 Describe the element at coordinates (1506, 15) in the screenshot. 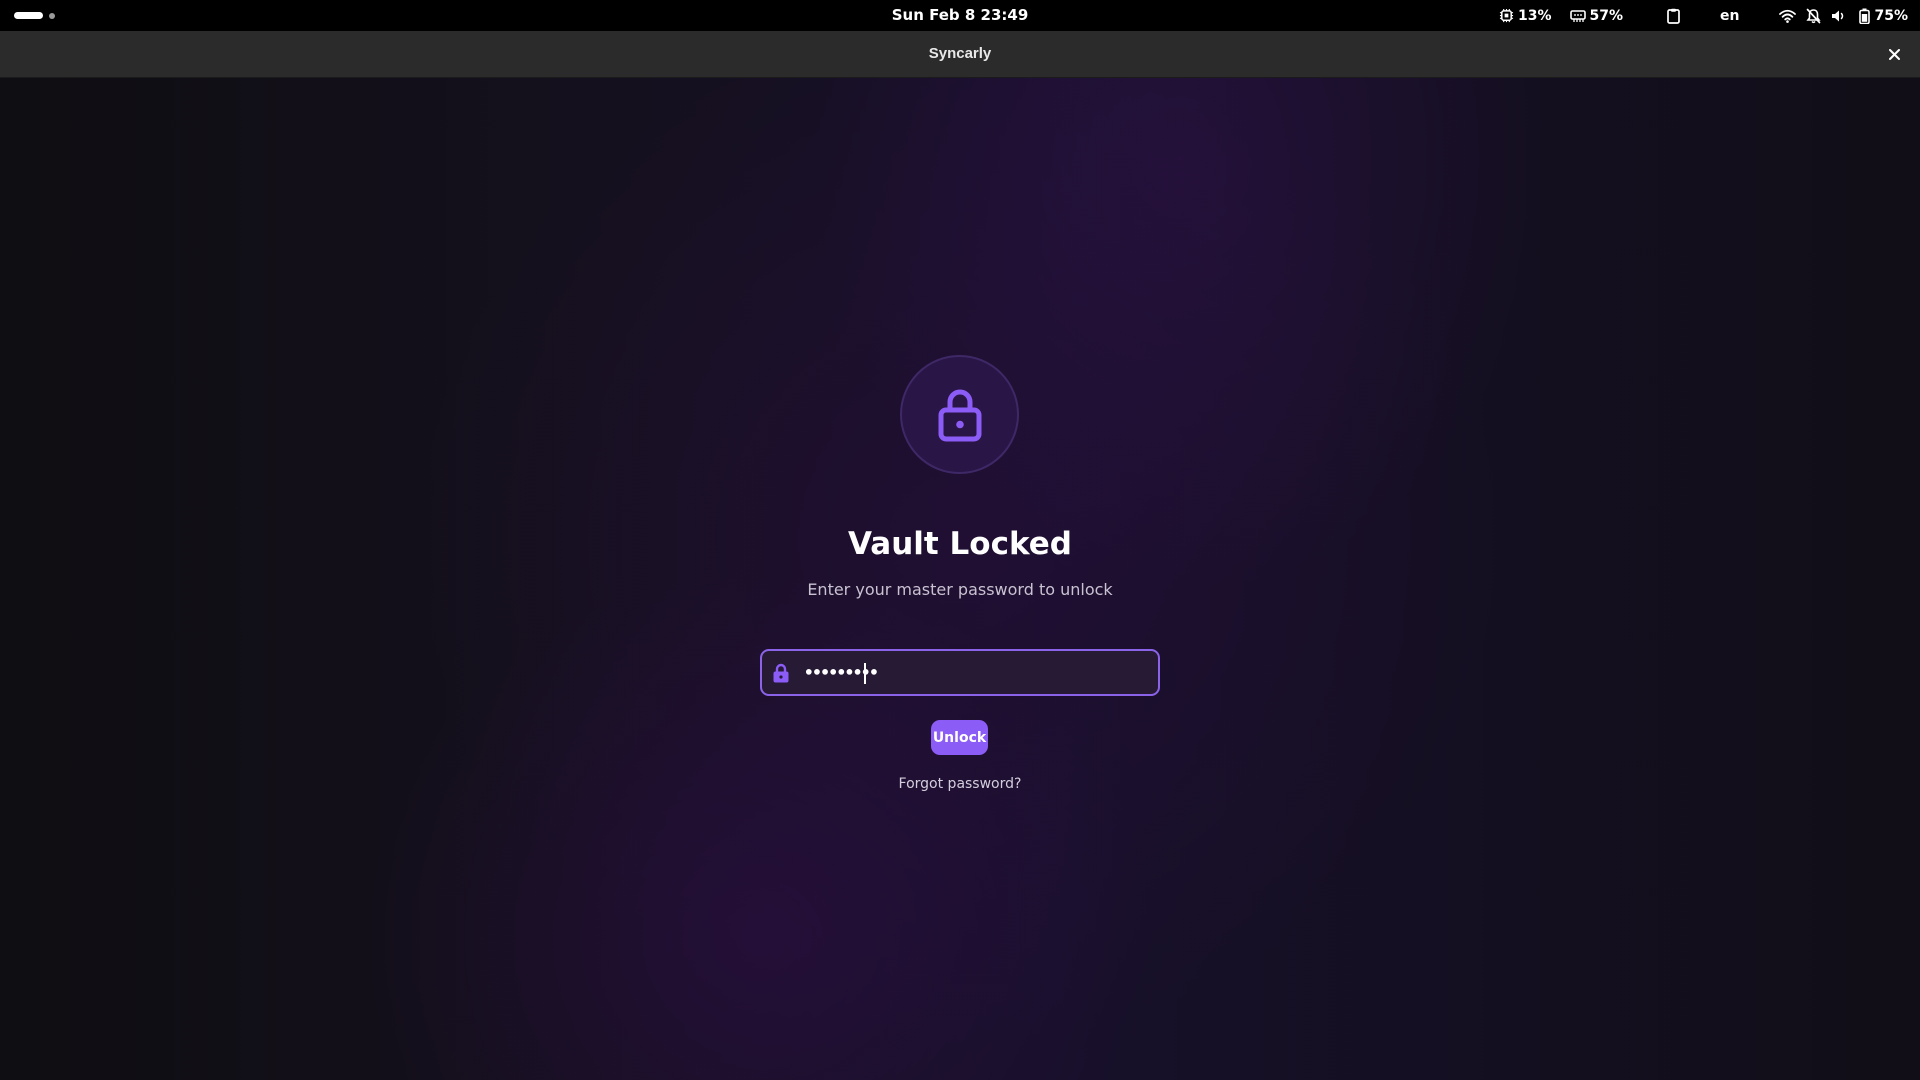

I see `cpu-icon` at that location.